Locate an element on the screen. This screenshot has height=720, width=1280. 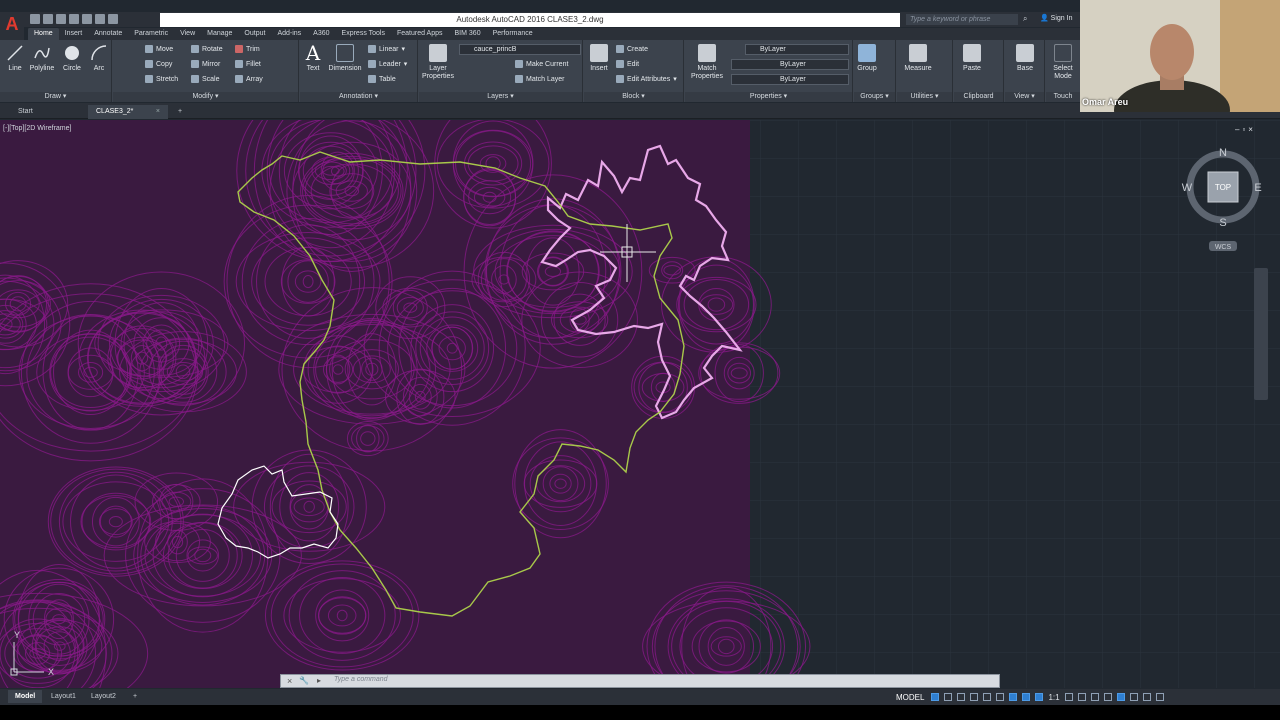
open-icon is located at coordinates (48, 19).